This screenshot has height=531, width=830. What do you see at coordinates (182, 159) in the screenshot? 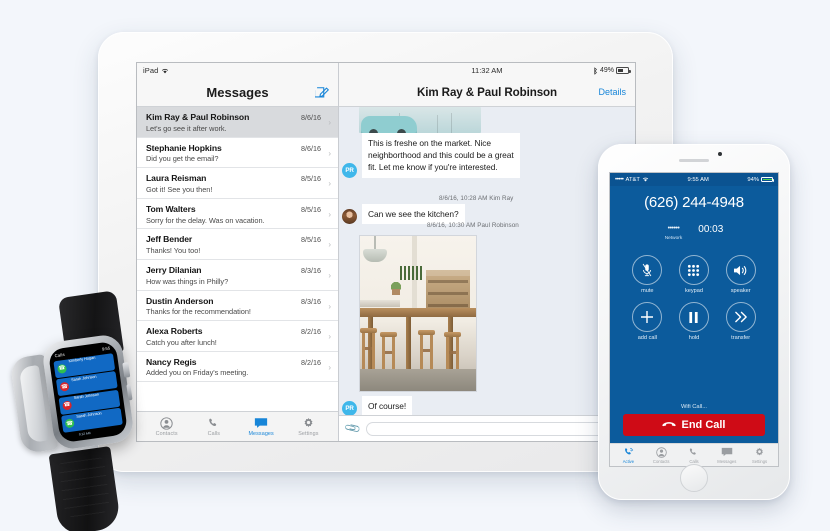
I see `conversation-snippet: Did you get the email?` at bounding box center [182, 159].